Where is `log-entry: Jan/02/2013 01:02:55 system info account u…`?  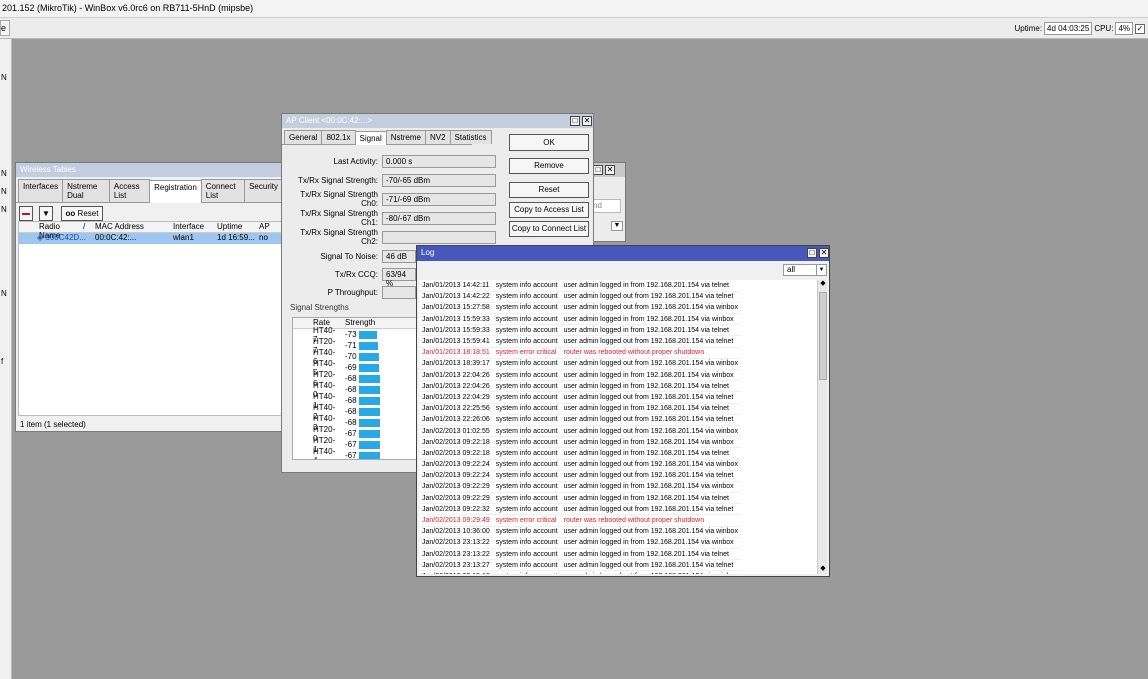 log-entry: Jan/02/2013 01:02:55 system info account u… is located at coordinates (580, 431).